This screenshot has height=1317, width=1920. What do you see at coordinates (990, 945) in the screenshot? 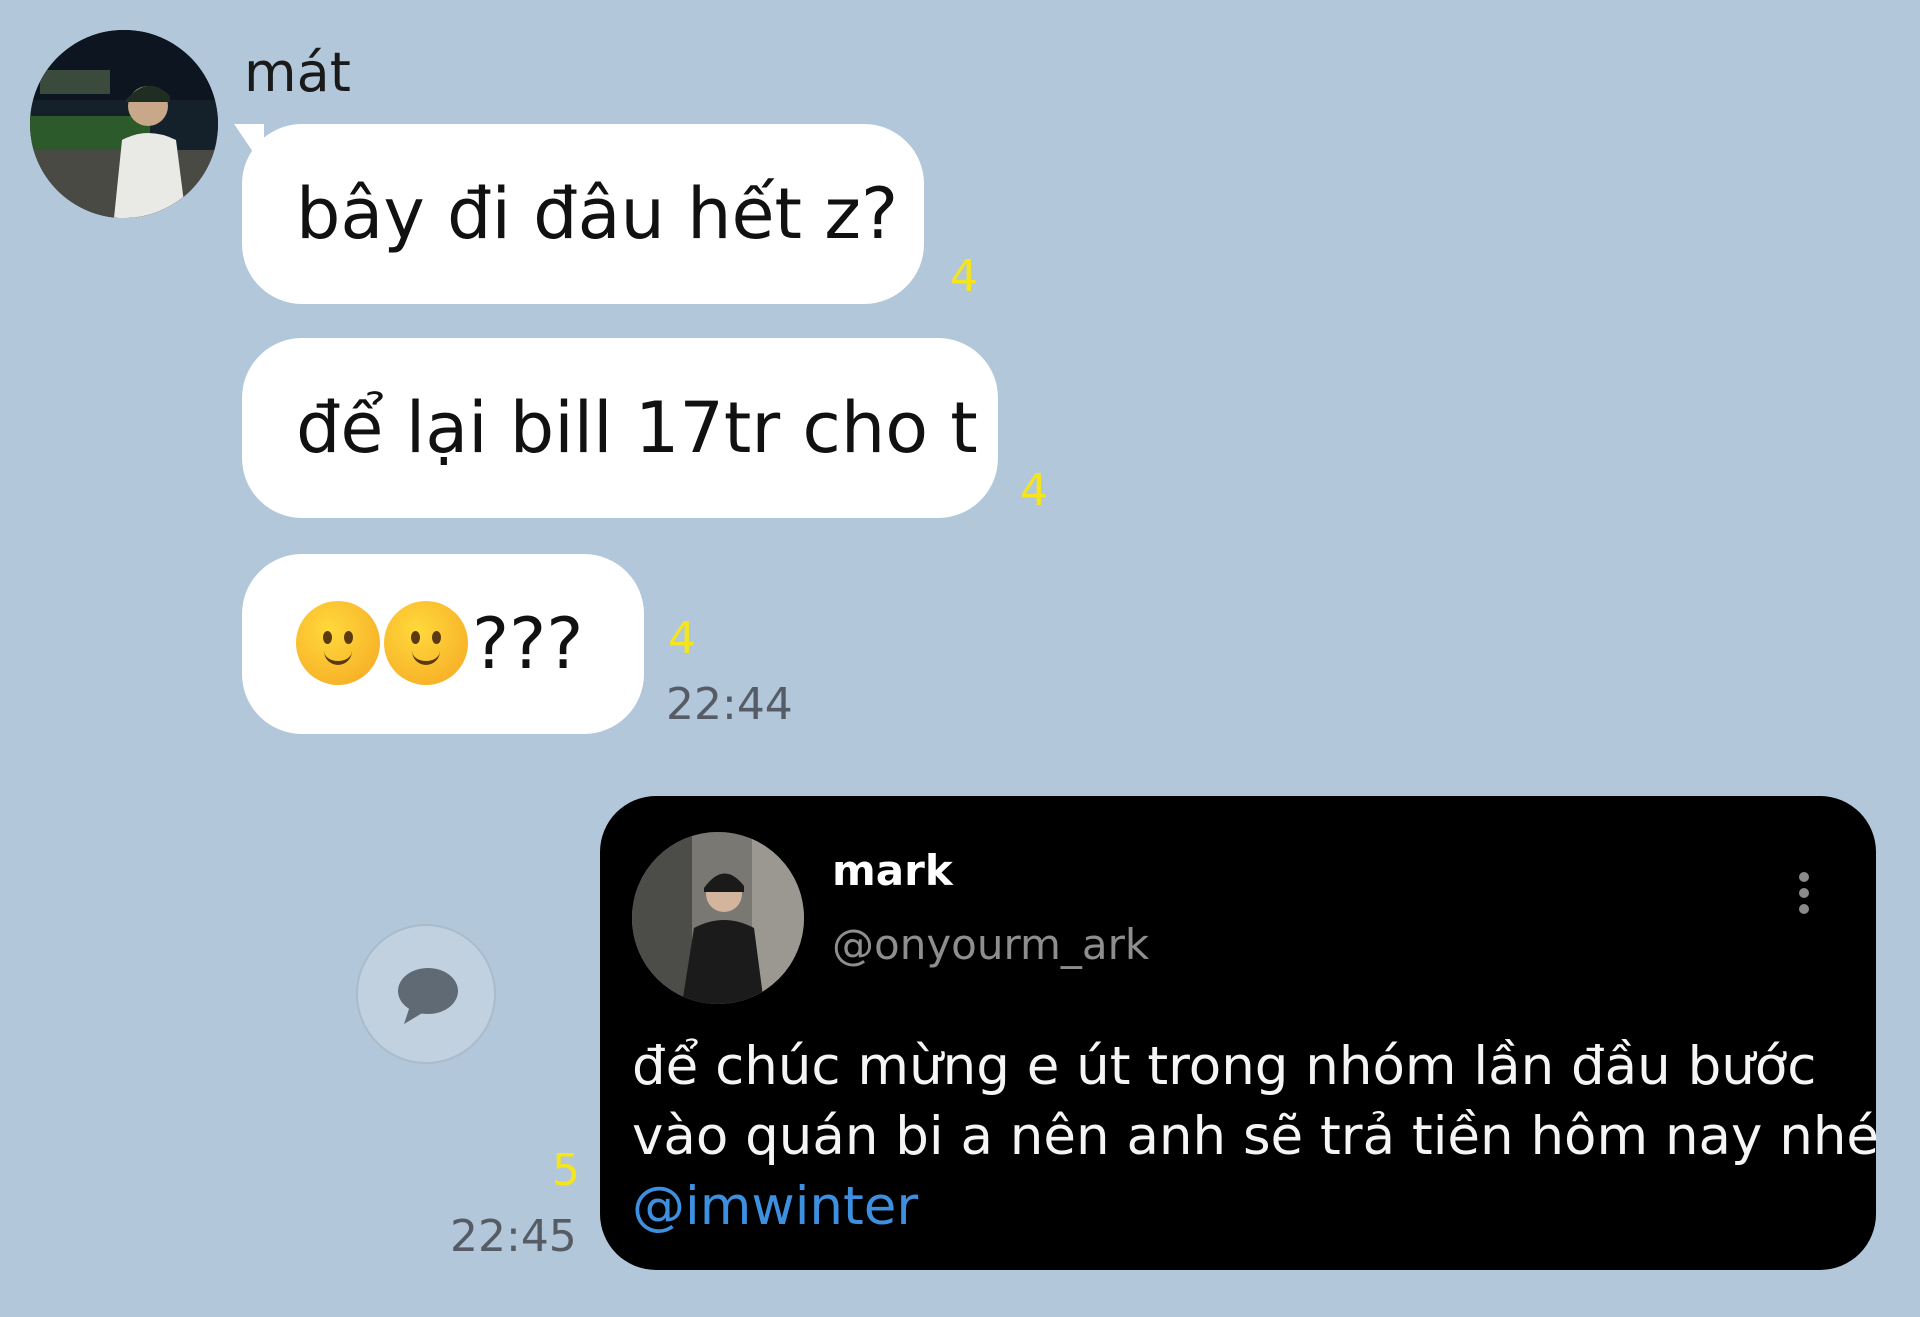
I see `post-author-handle: @onyourm_ark` at bounding box center [990, 945].